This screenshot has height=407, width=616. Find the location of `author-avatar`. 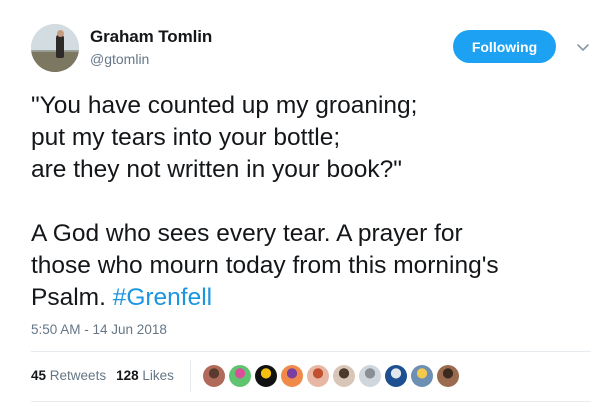

author-avatar is located at coordinates (55, 48).